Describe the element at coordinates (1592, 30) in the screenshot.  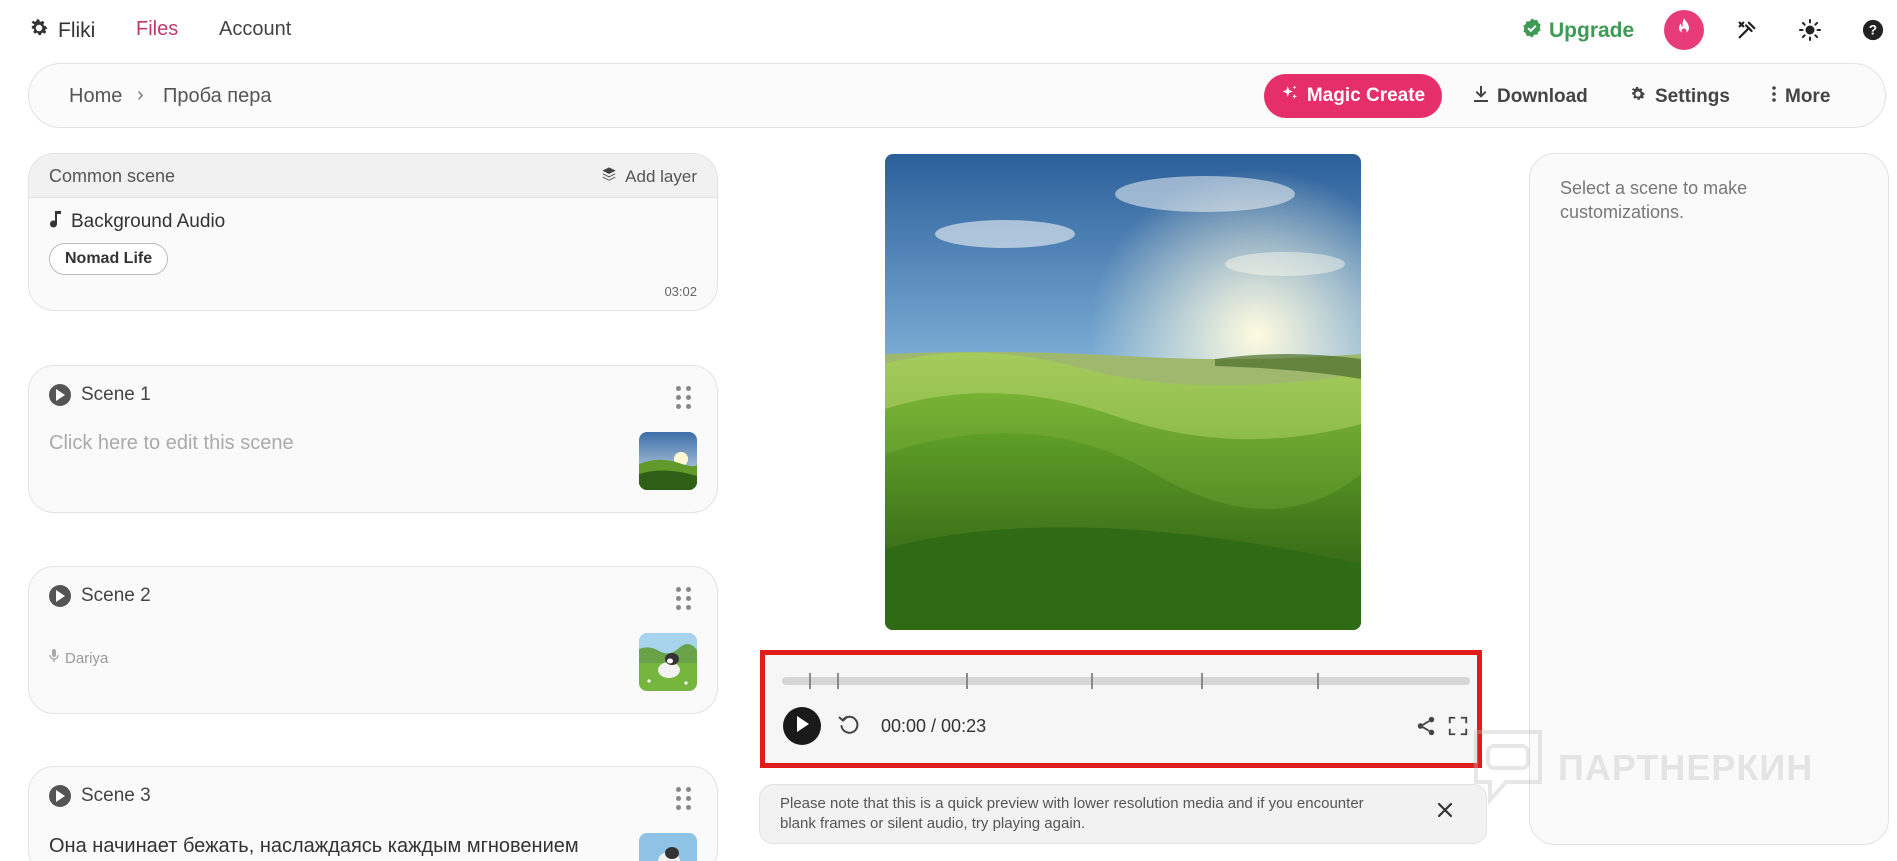
I see `upgrade-label: Upgrade` at that location.